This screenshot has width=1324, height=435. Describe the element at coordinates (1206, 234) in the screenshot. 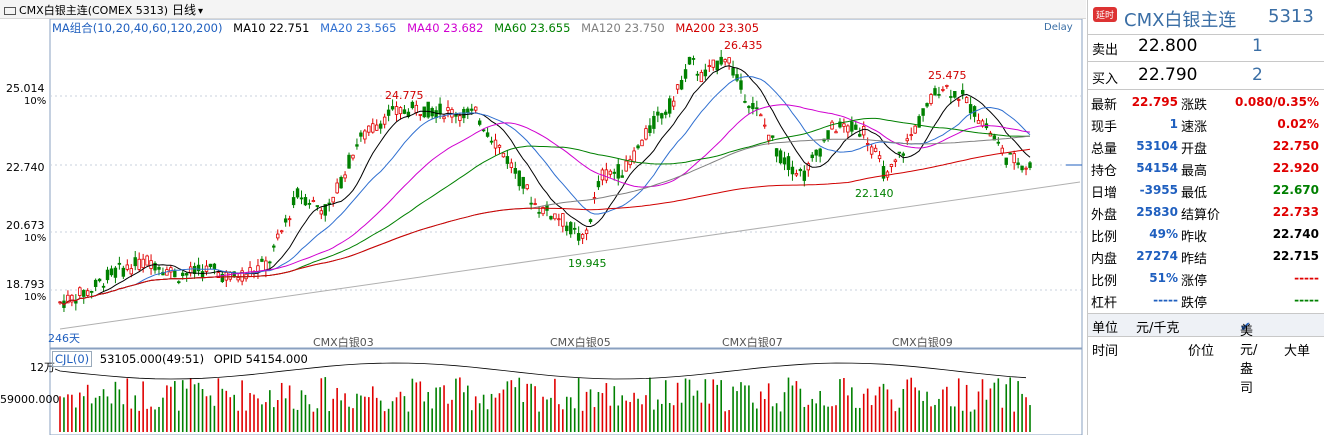

I see `quote-row: 比例 49% 昨收 22.740` at that location.